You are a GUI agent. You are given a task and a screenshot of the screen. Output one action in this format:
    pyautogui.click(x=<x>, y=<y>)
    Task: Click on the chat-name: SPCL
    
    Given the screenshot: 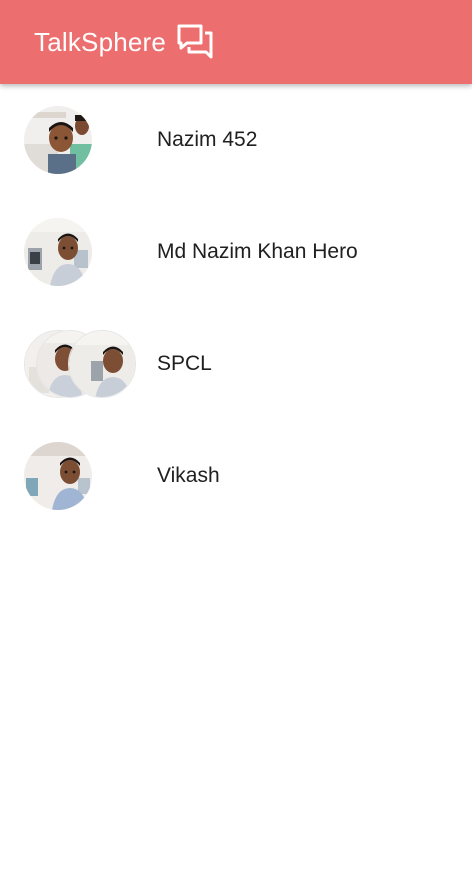 What is the action you would take?
    pyautogui.click(x=184, y=363)
    